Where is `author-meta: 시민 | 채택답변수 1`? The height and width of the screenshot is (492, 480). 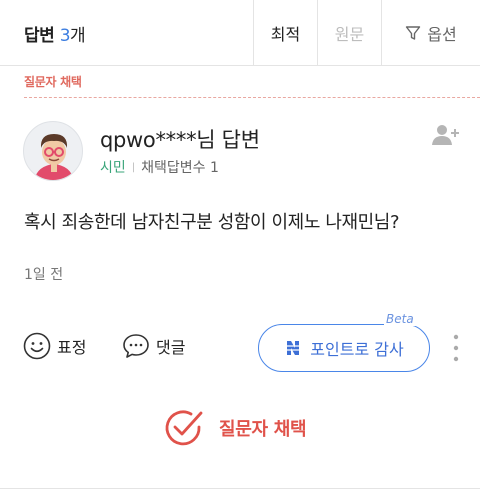 author-meta: 시민 | 채택답변수 1 is located at coordinates (159, 167).